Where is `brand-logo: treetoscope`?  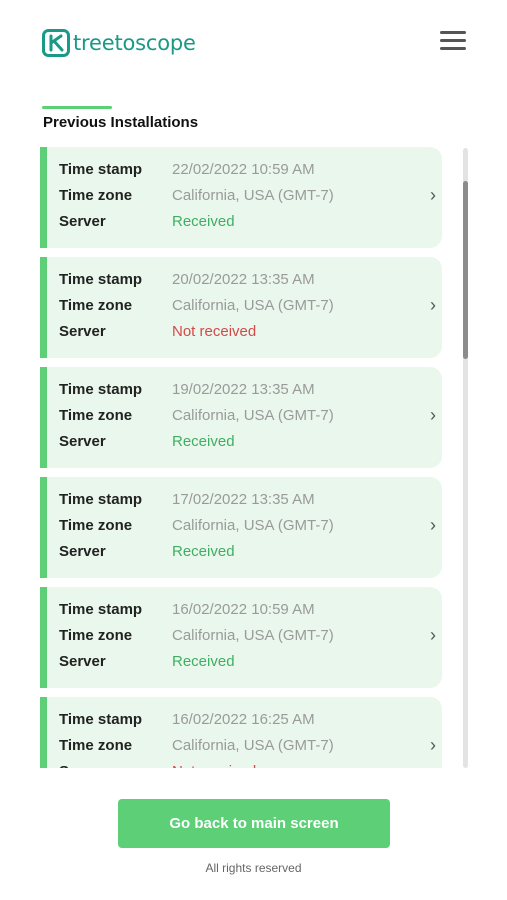 brand-logo: treetoscope is located at coordinates (119, 43).